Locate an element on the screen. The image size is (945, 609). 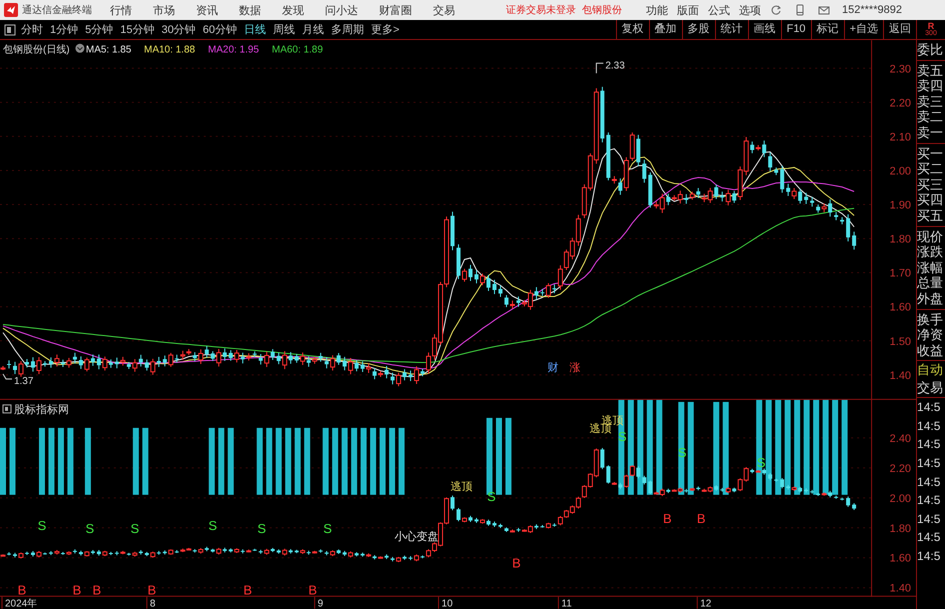
period-tab: 15分钟 is located at coordinates (137, 29).